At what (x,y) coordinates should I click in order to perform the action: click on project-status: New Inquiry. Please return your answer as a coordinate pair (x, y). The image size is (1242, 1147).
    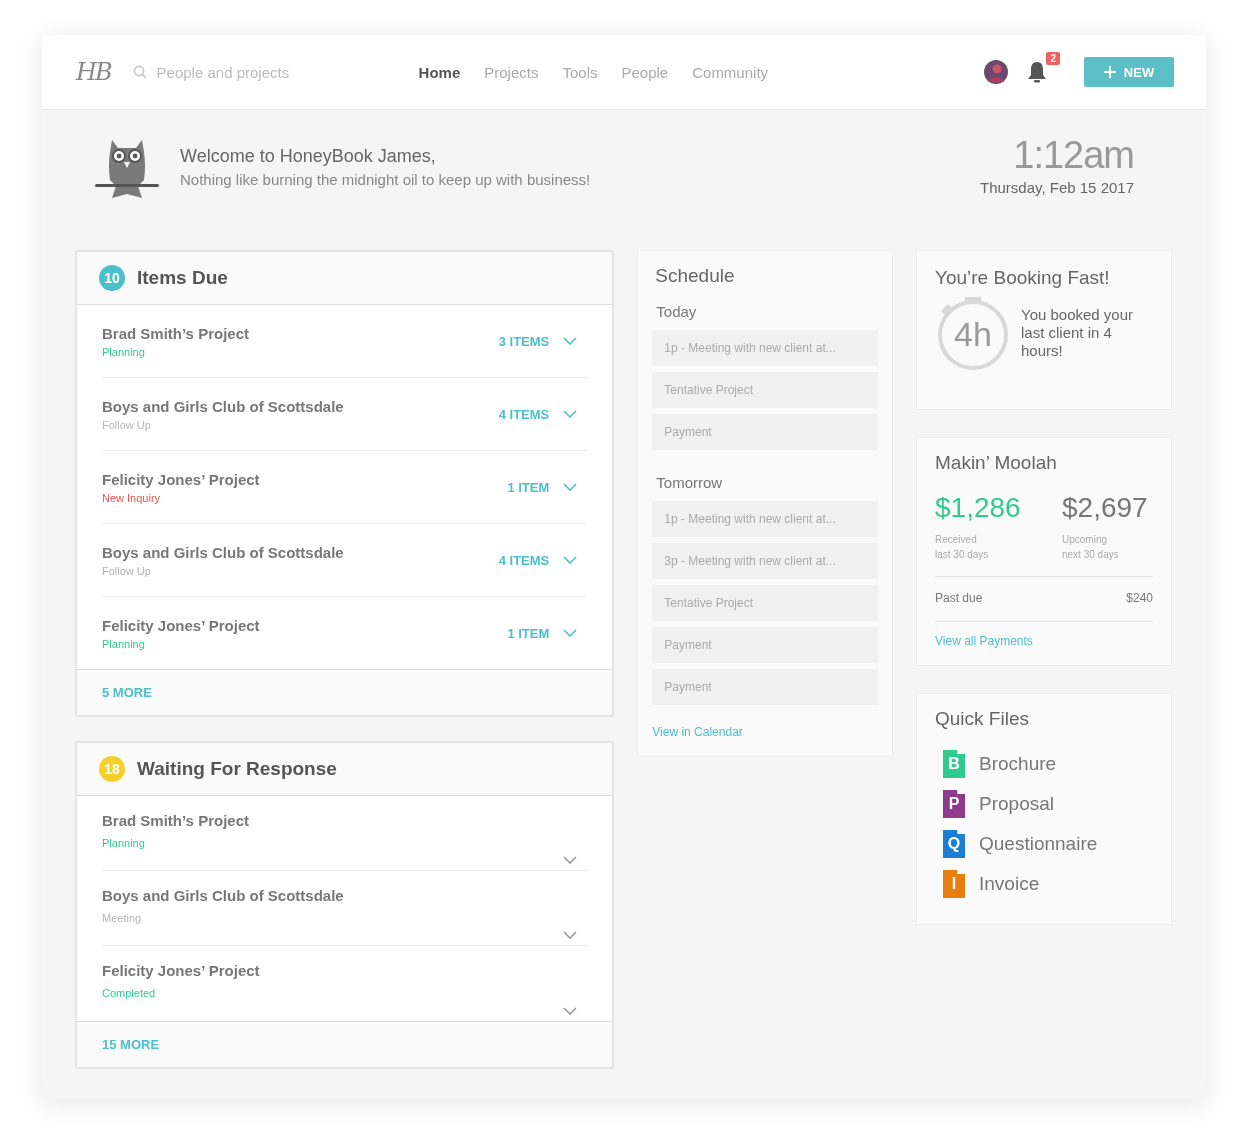
    Looking at the image, I should click on (132, 497).